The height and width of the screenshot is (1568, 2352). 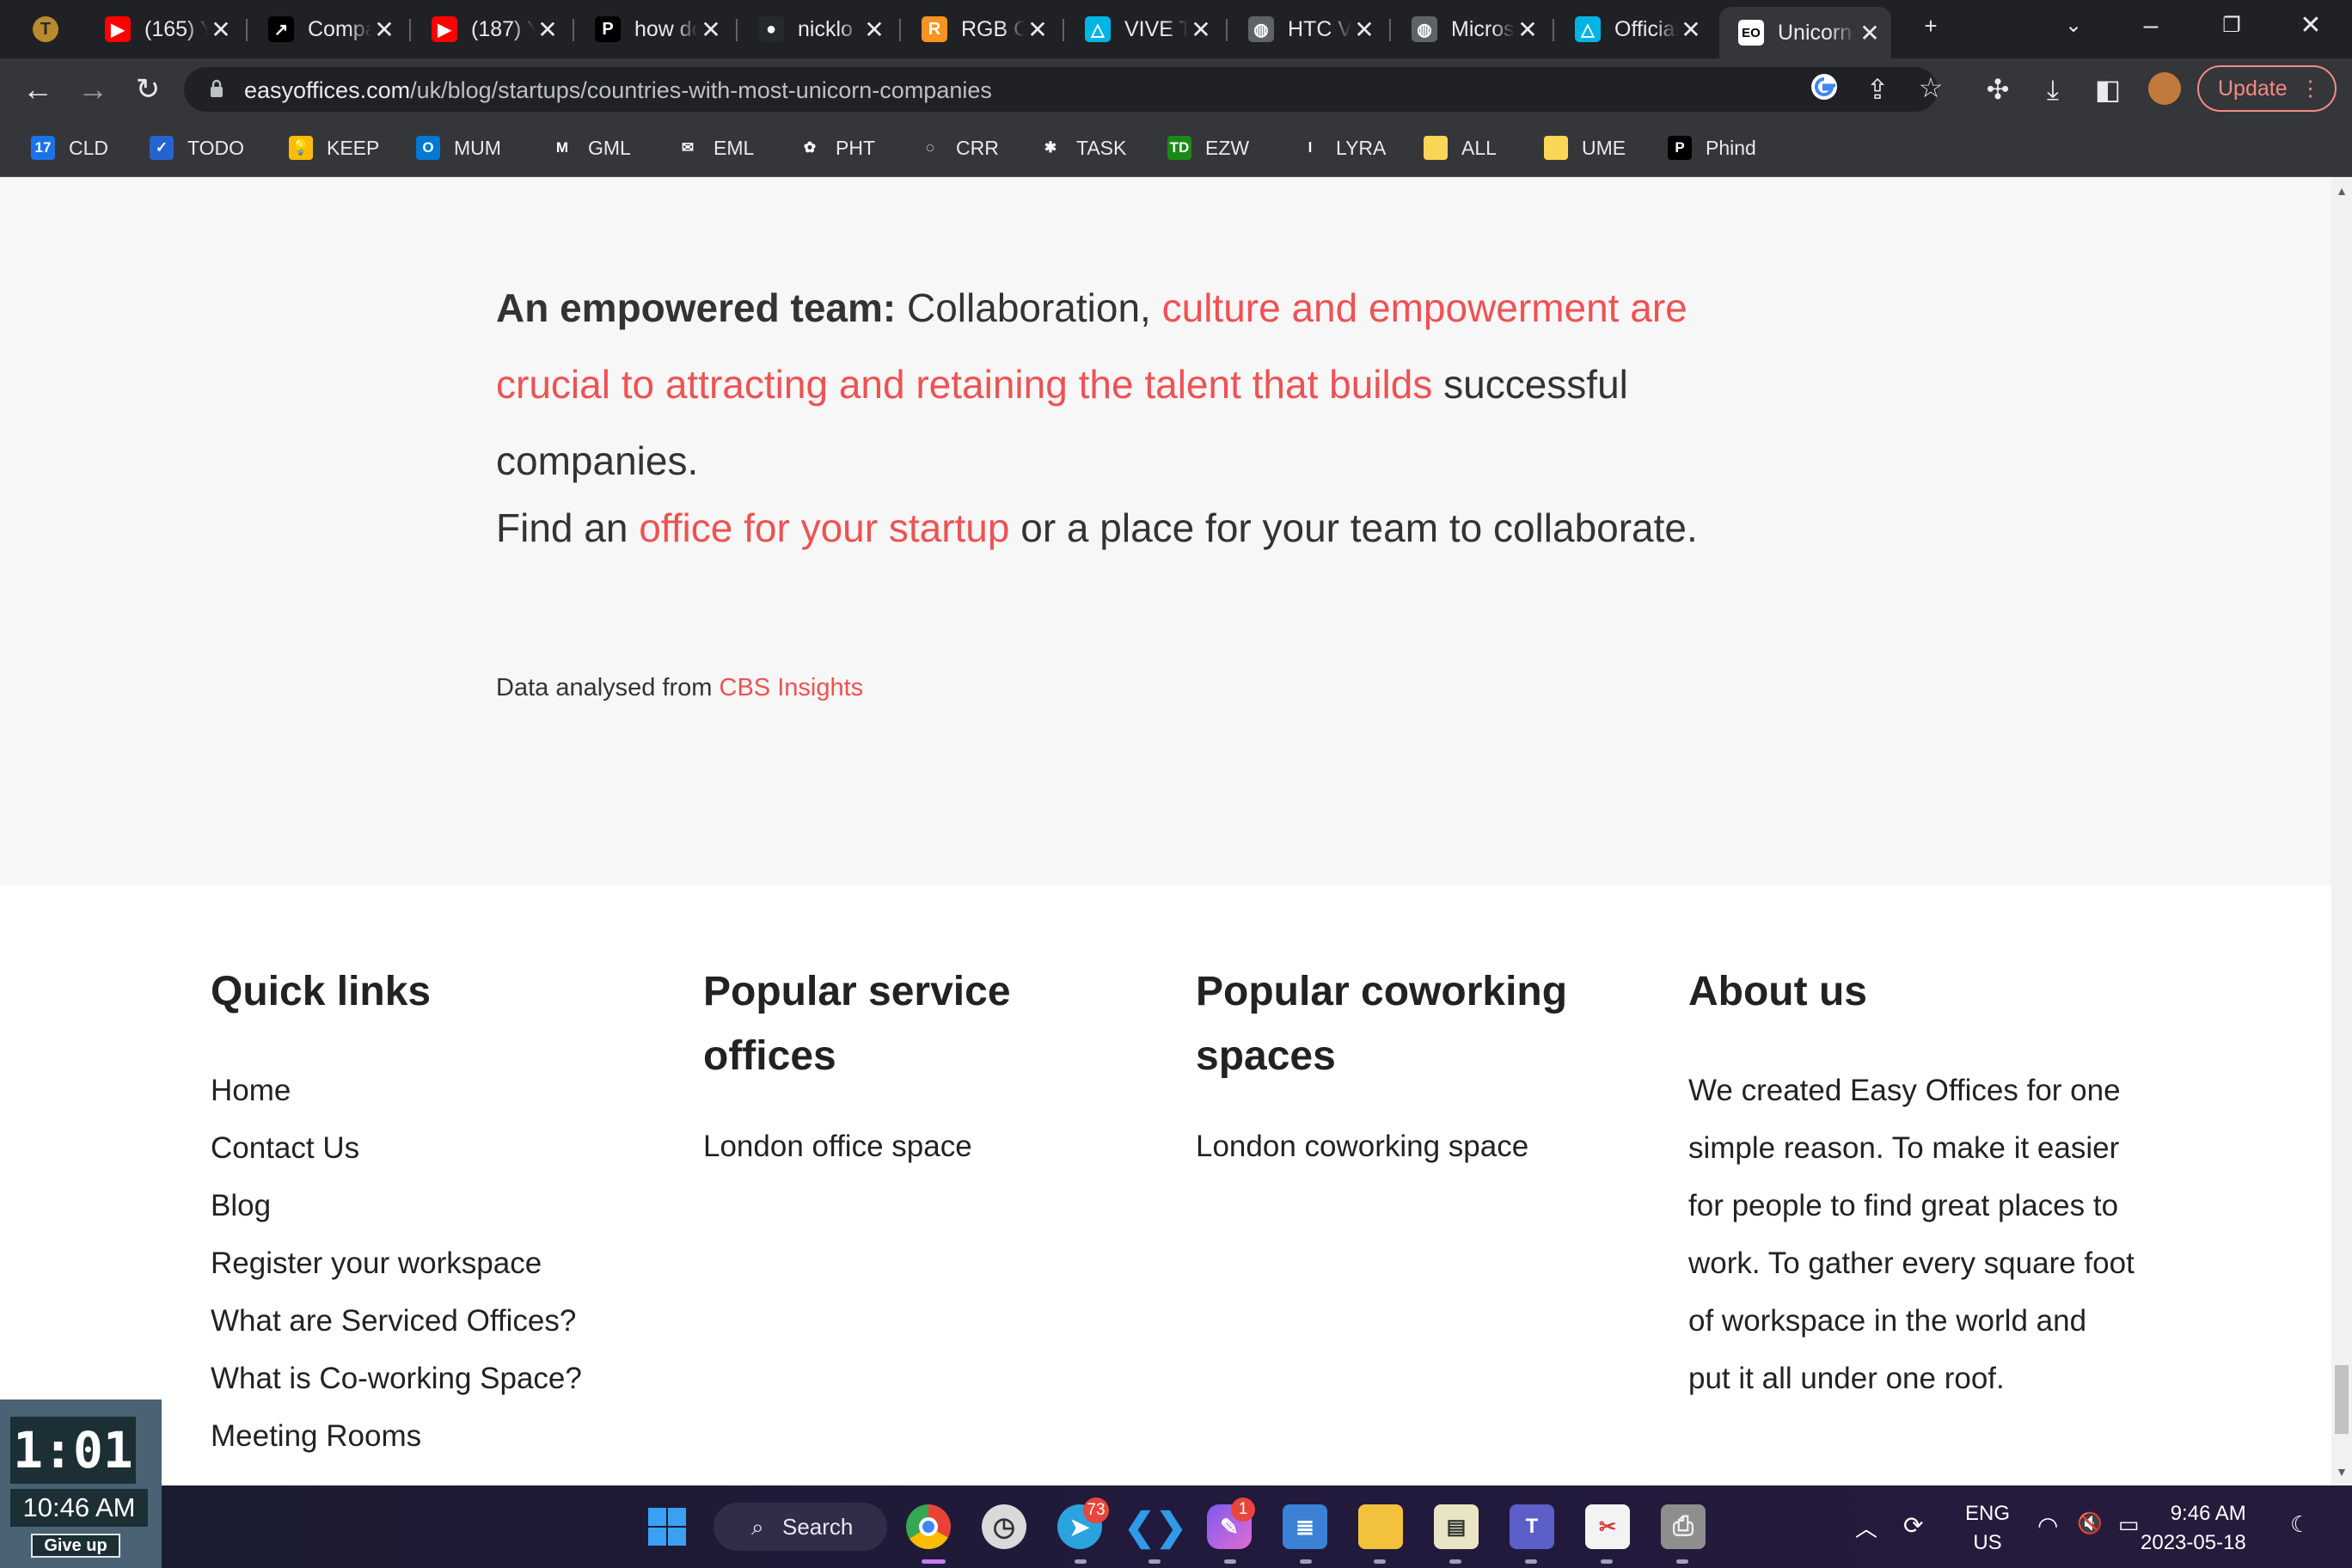 I want to click on chrome-icon, so click(x=928, y=1526).